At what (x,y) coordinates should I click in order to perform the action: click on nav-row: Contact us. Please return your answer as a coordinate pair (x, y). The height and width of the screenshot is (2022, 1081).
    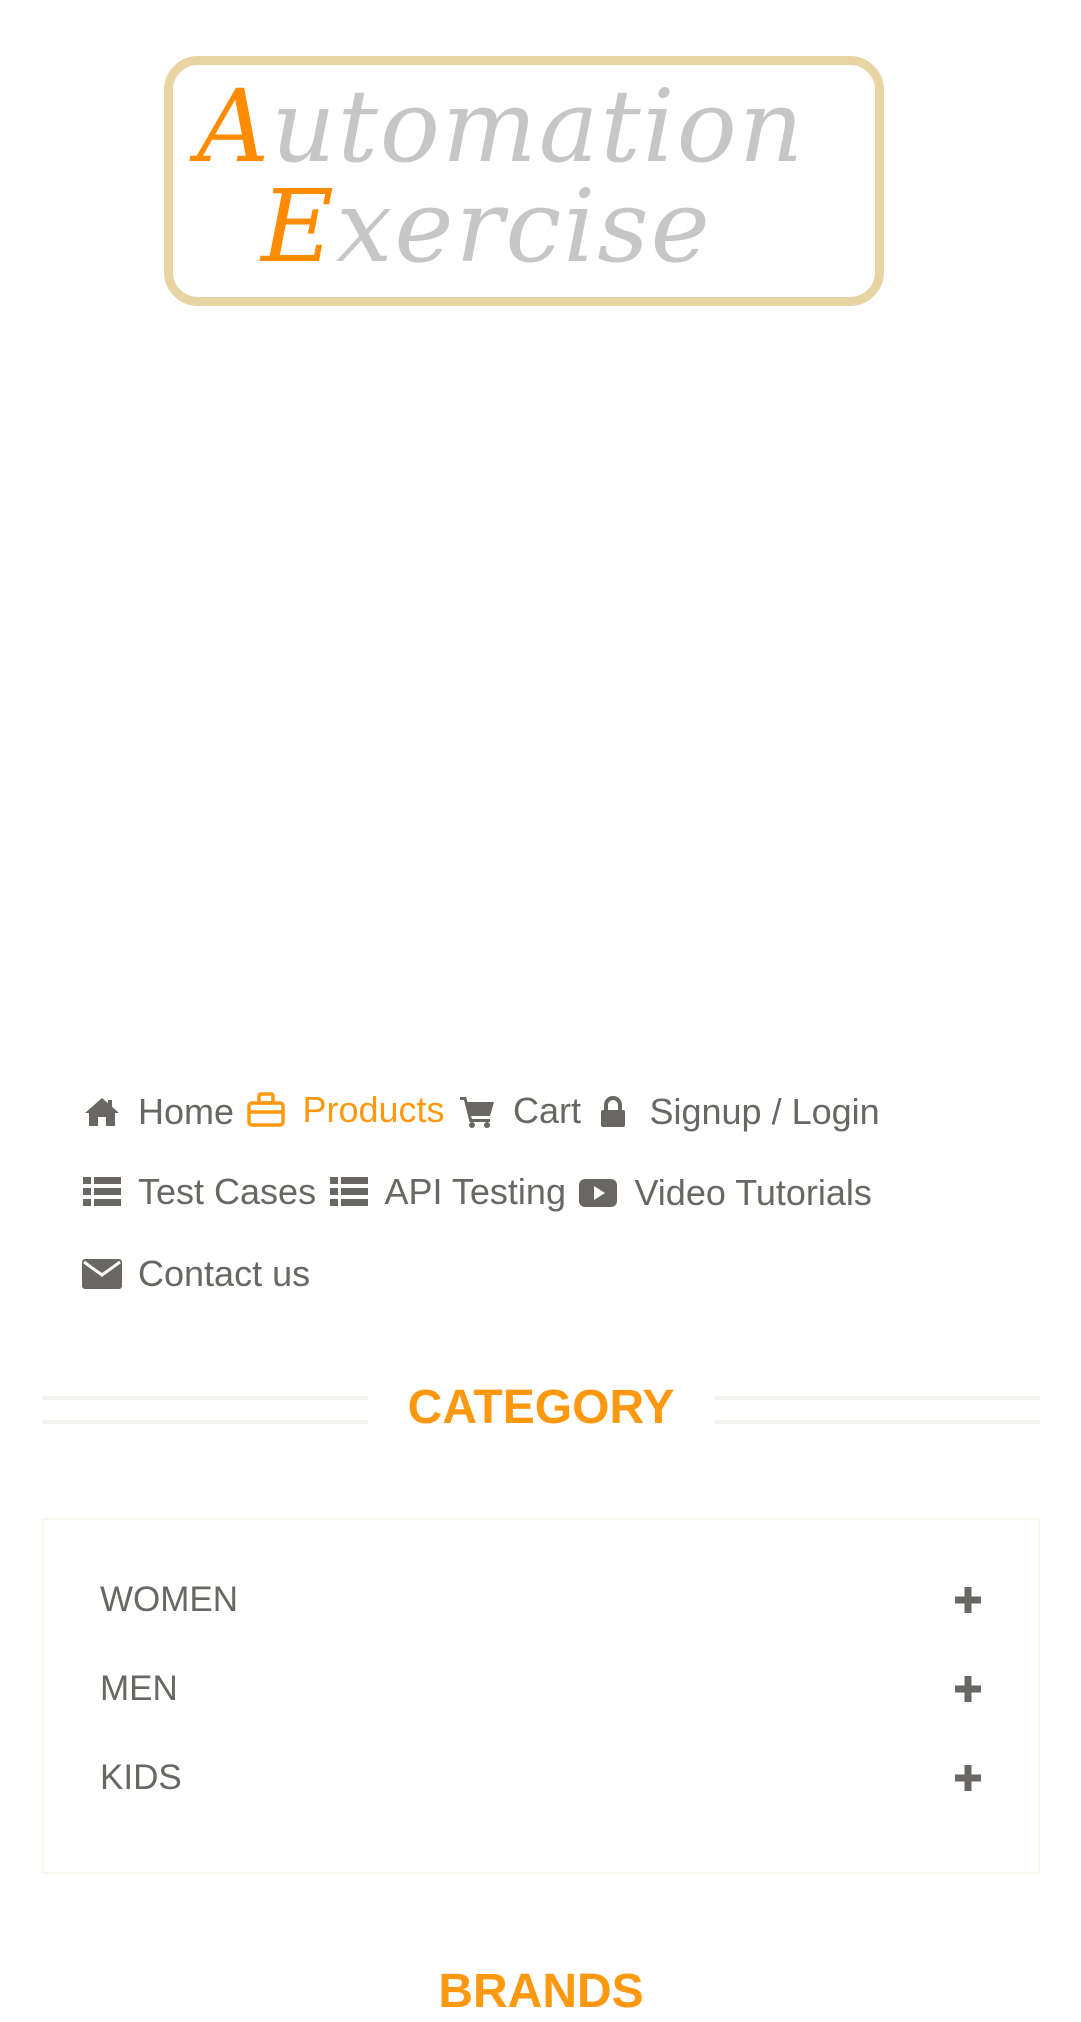
    Looking at the image, I should click on (200, 1274).